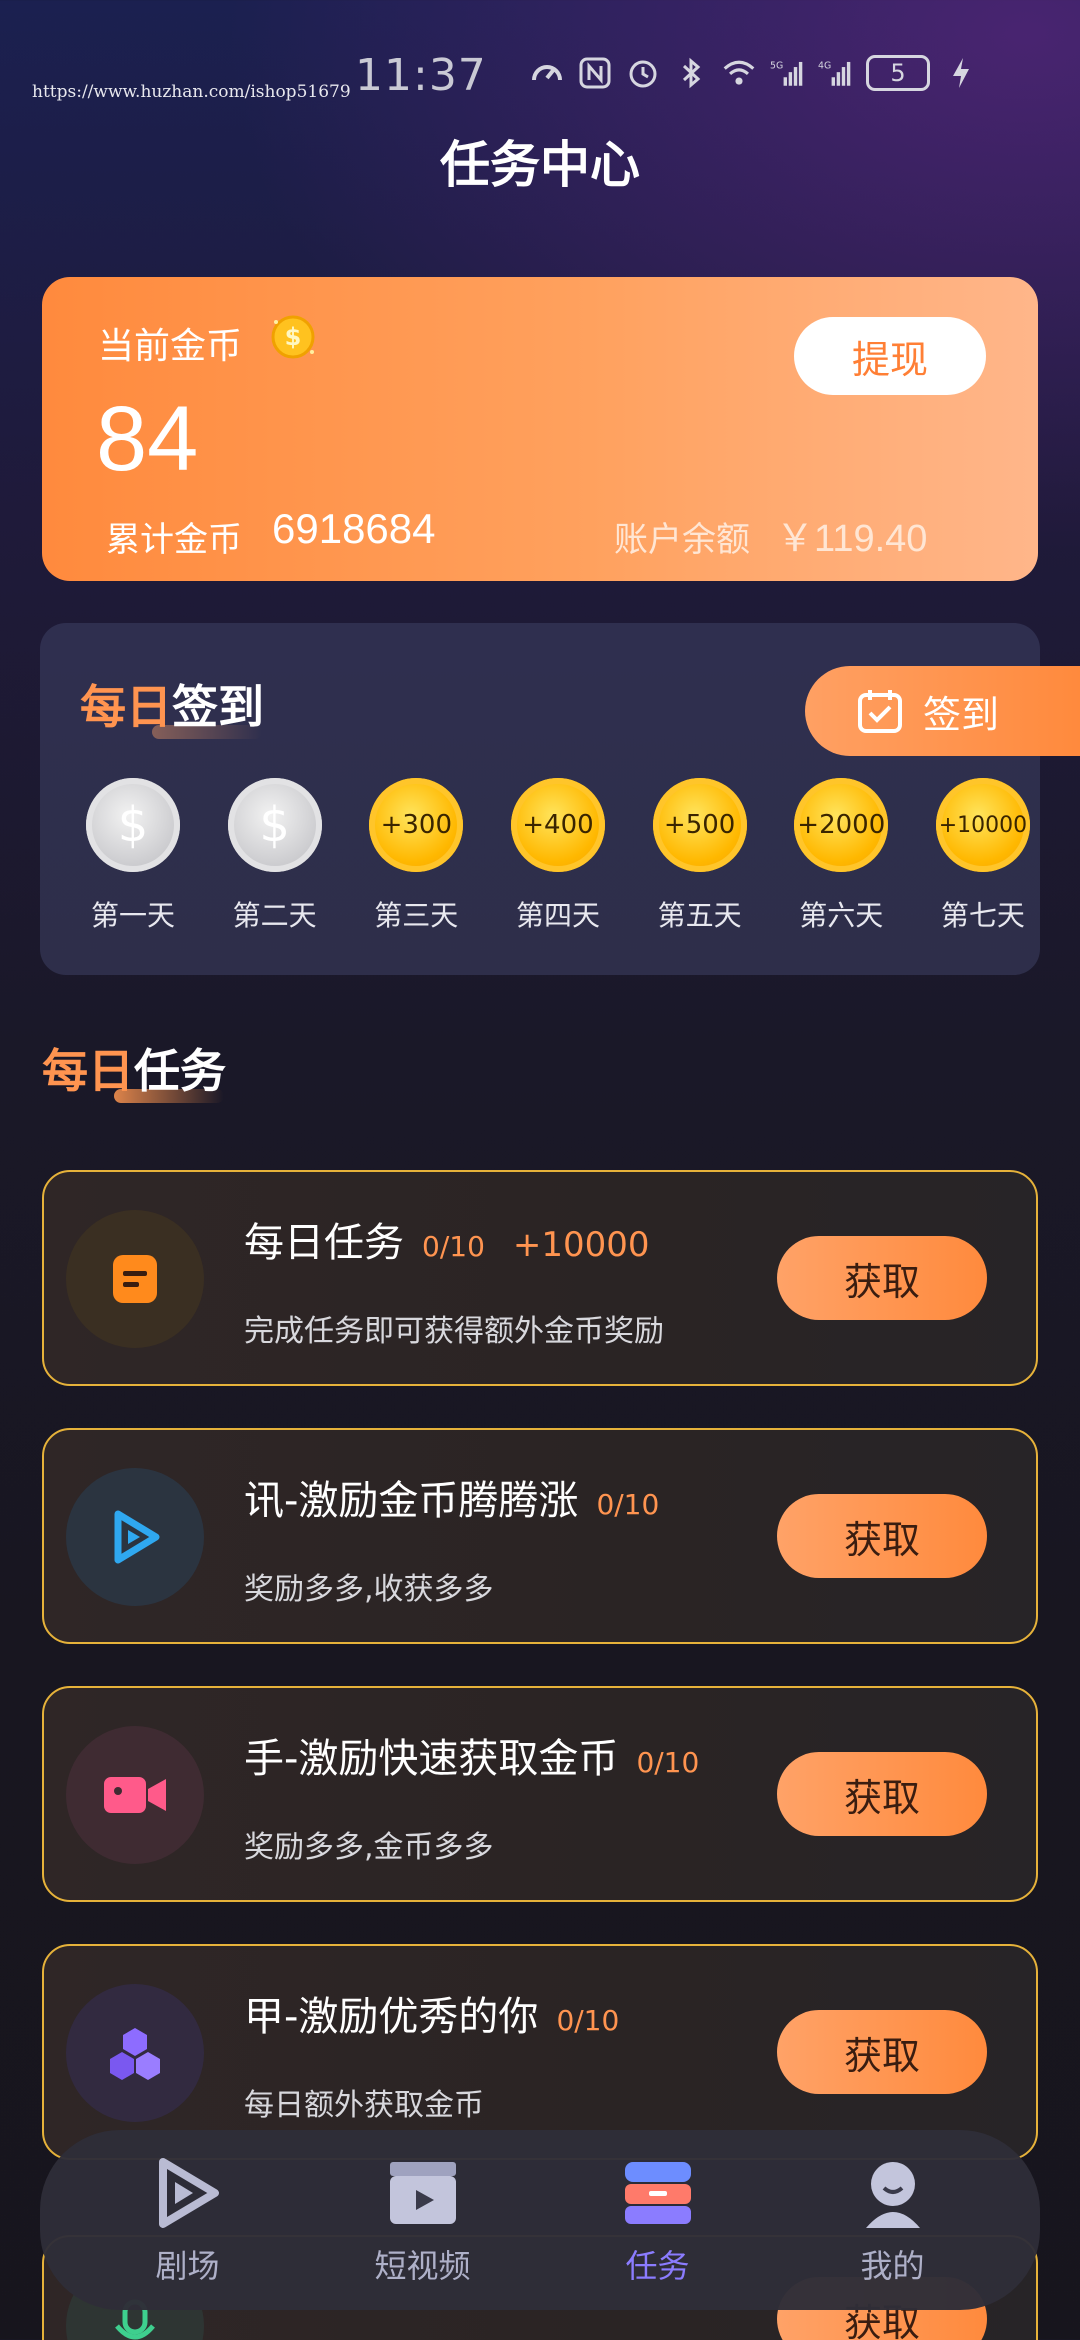  I want to click on page-title: 任务中心, so click(540, 165).